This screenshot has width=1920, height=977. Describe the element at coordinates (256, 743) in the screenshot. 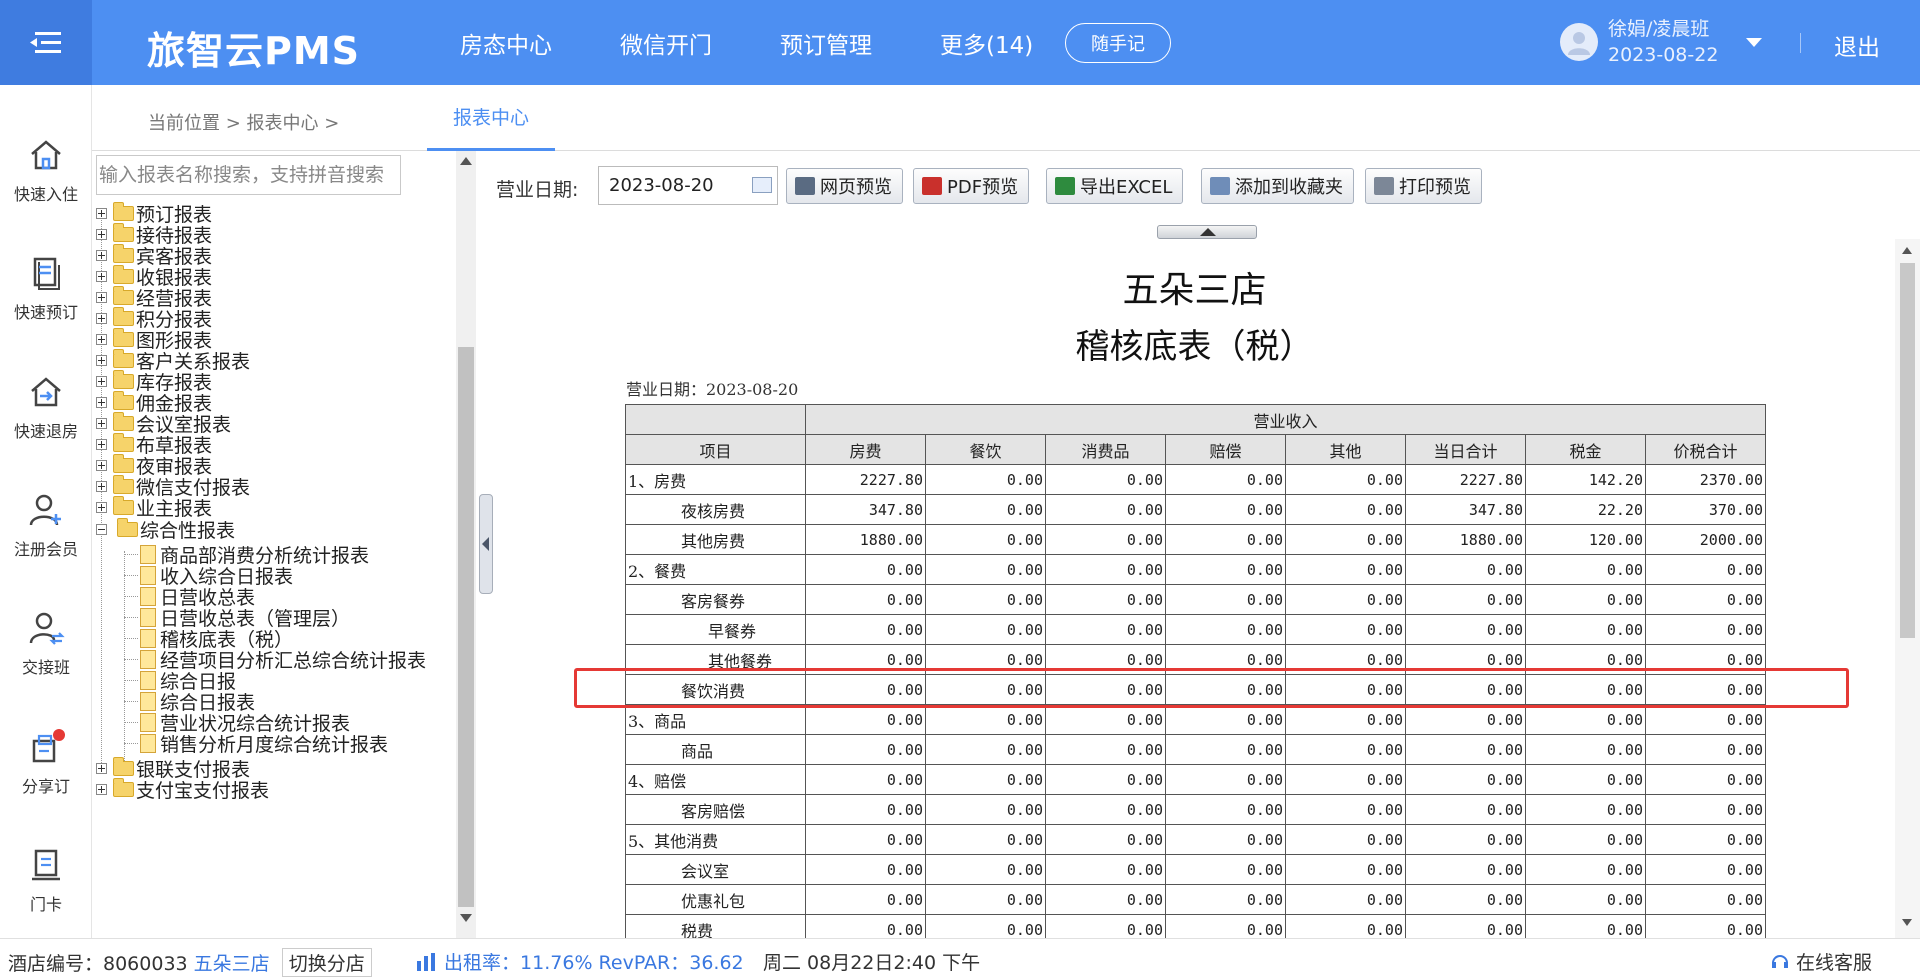

I see `tree-leaf: 销售分析月度综合统计报表` at that location.